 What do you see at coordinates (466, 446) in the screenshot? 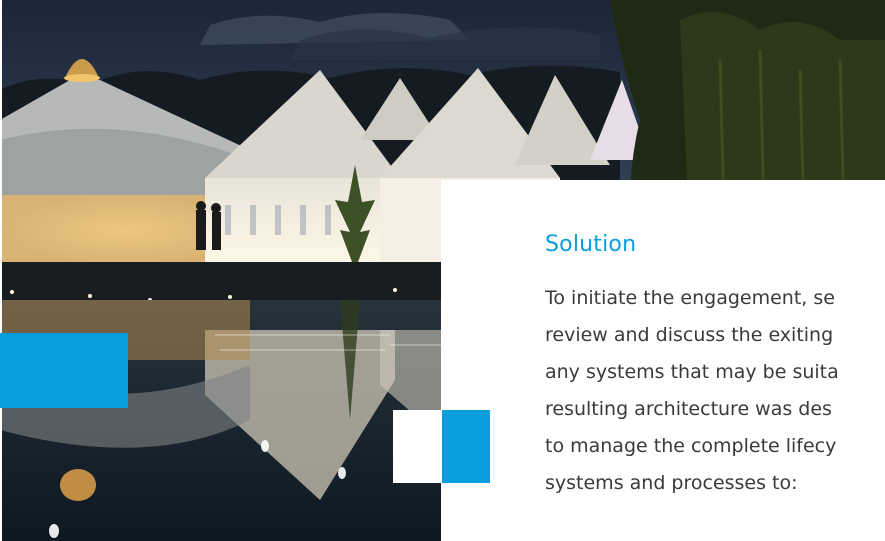
I see `accent-block-right` at bounding box center [466, 446].